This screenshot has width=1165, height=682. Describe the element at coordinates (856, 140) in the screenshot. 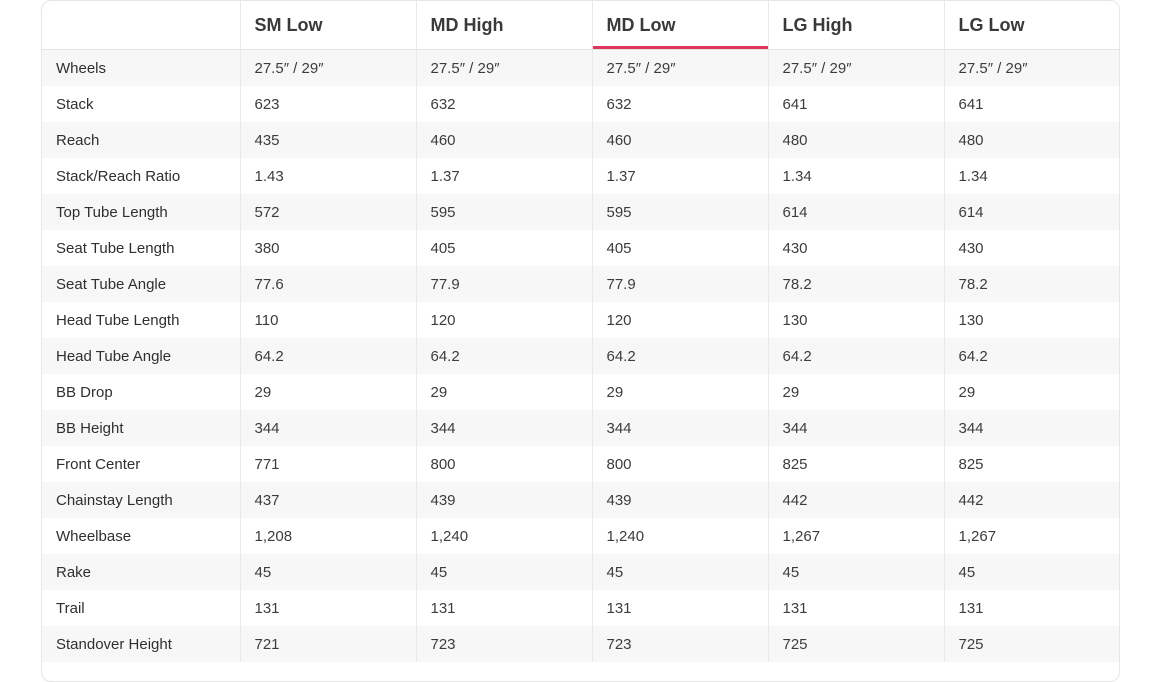

I see `table-cell: 480` at that location.